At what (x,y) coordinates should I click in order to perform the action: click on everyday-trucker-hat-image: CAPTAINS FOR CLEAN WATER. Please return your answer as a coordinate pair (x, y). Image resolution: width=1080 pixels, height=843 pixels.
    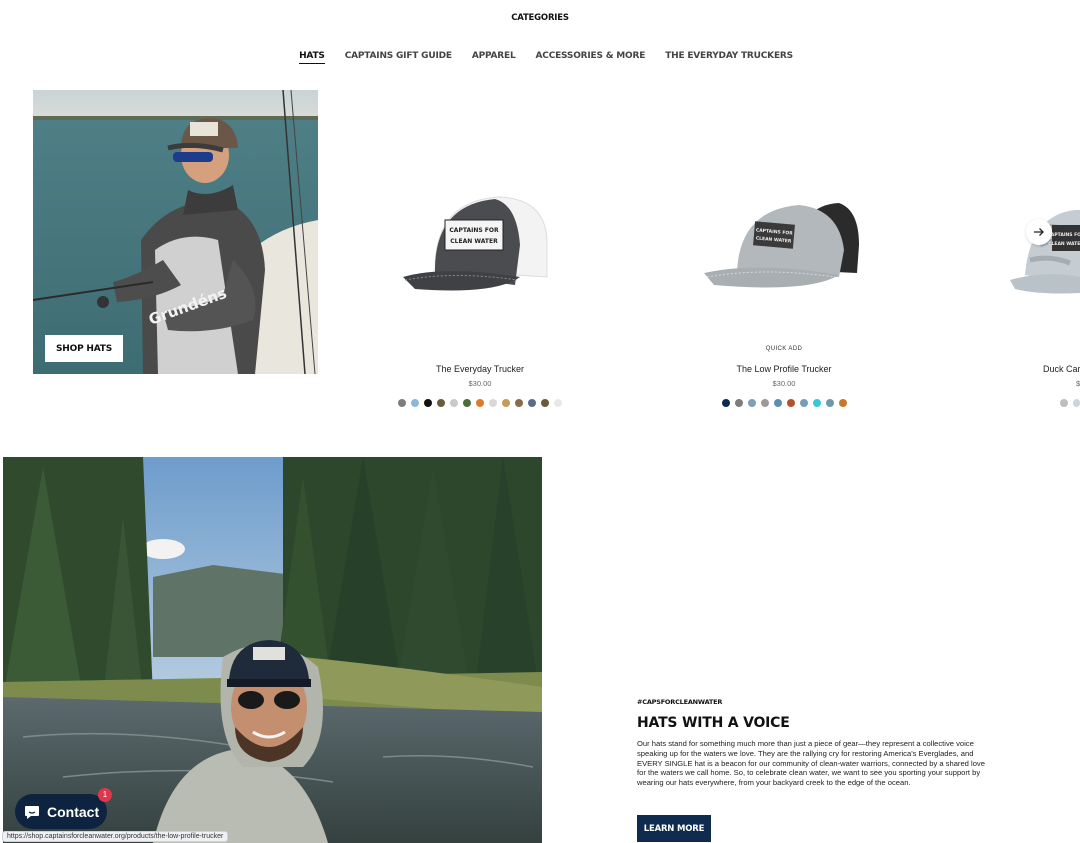
    Looking at the image, I should click on (475, 243).